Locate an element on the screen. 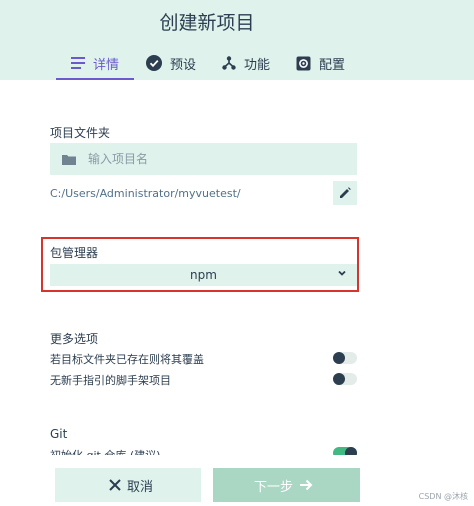  tab-config: 配置 is located at coordinates (320, 63).